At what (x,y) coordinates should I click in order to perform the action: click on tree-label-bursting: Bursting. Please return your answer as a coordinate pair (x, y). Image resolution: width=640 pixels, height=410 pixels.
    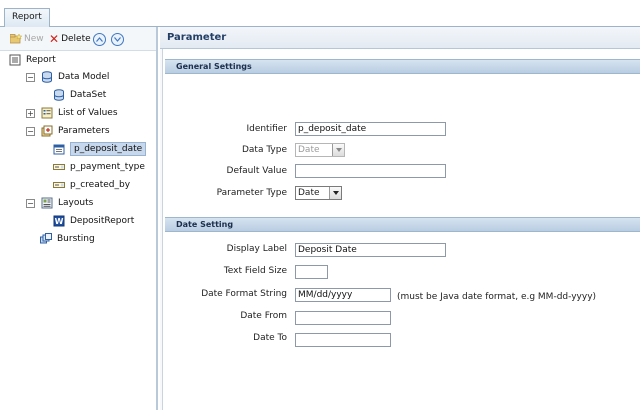
    Looking at the image, I should click on (76, 239).